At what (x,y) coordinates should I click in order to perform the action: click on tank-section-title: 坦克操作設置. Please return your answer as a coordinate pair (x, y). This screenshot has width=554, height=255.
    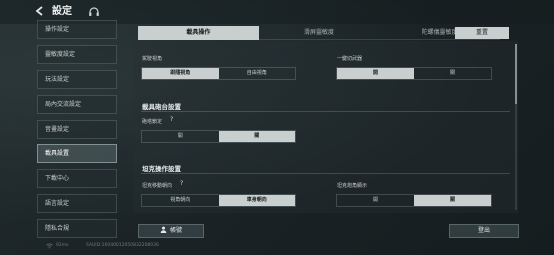
    Looking at the image, I should click on (161, 169).